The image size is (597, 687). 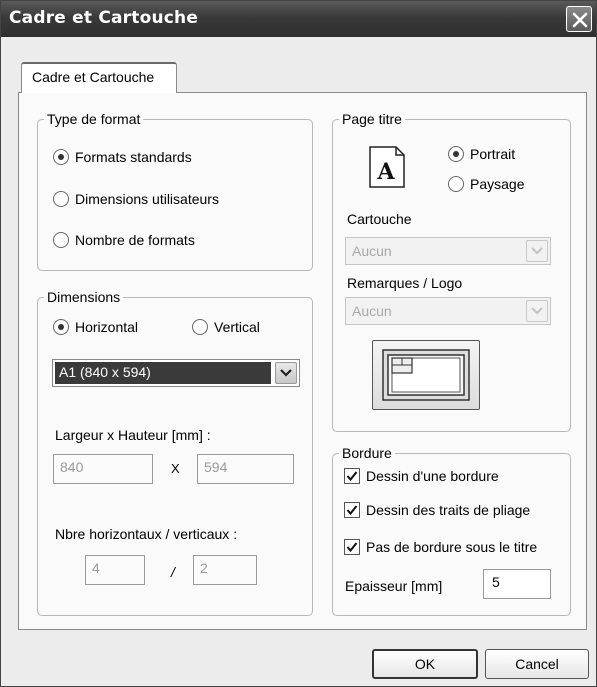 I want to click on radio-nombre-de-formats: Nombre de formats, so click(x=124, y=240).